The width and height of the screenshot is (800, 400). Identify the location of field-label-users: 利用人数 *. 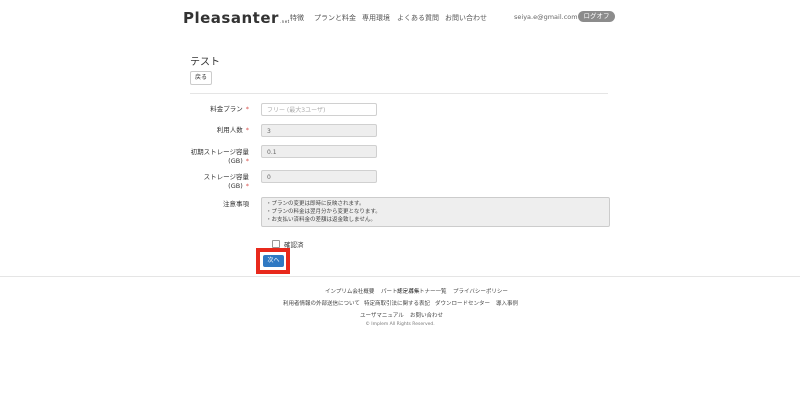
(232, 130).